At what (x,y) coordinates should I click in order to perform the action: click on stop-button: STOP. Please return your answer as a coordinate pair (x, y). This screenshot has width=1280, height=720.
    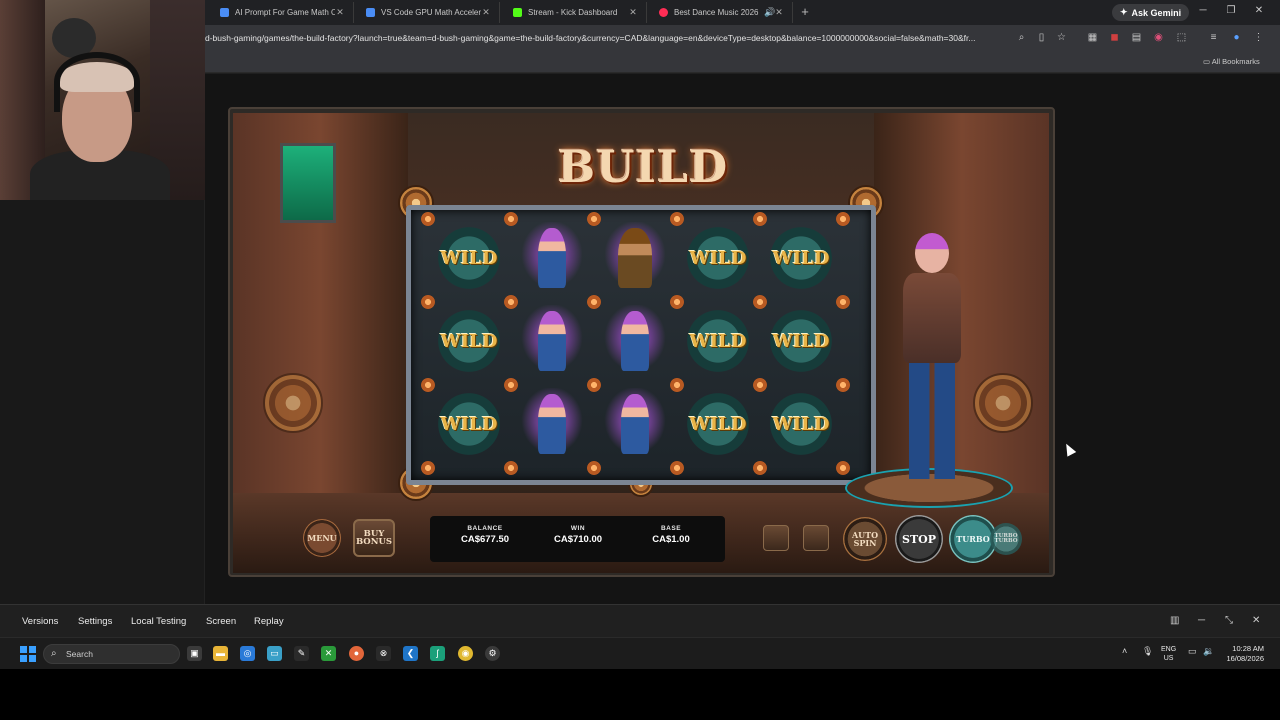
    Looking at the image, I should click on (919, 539).